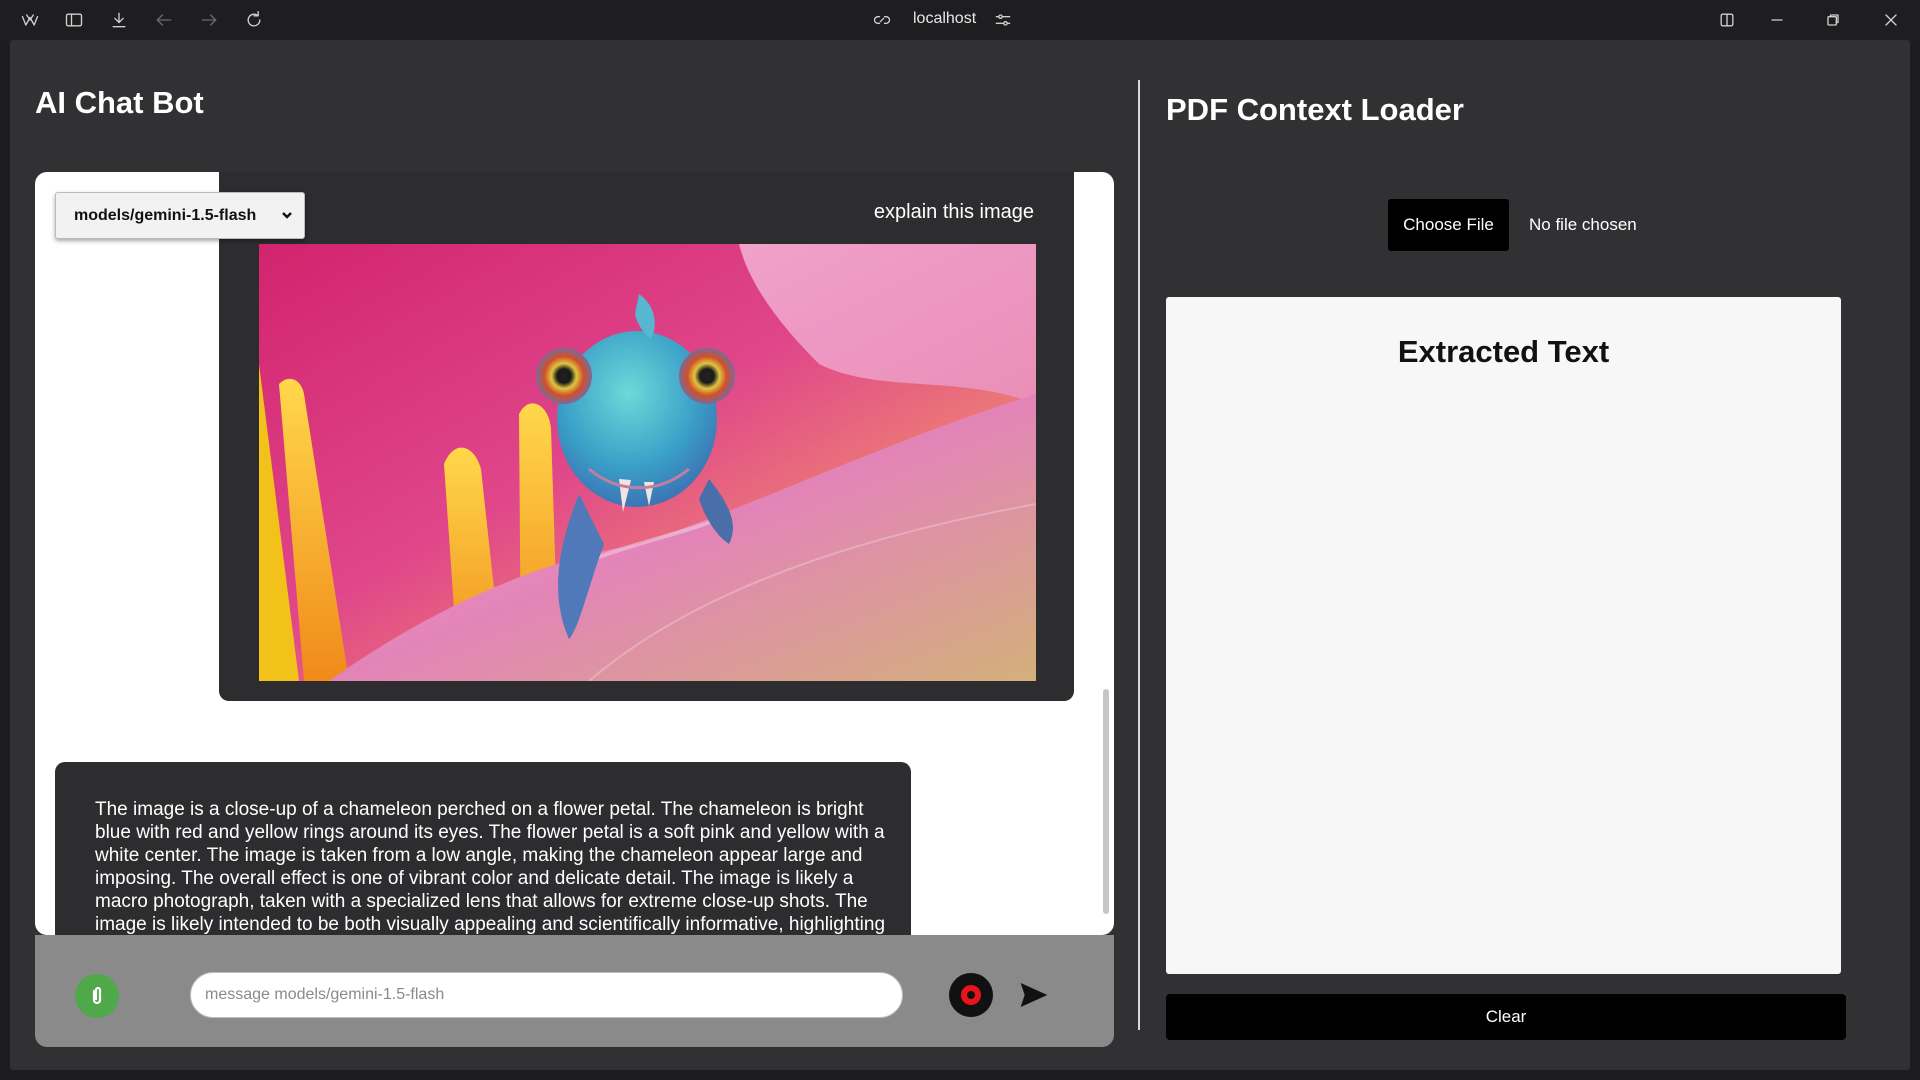 The width and height of the screenshot is (1920, 1080). I want to click on file-status-text: No file chosen, so click(1583, 224).